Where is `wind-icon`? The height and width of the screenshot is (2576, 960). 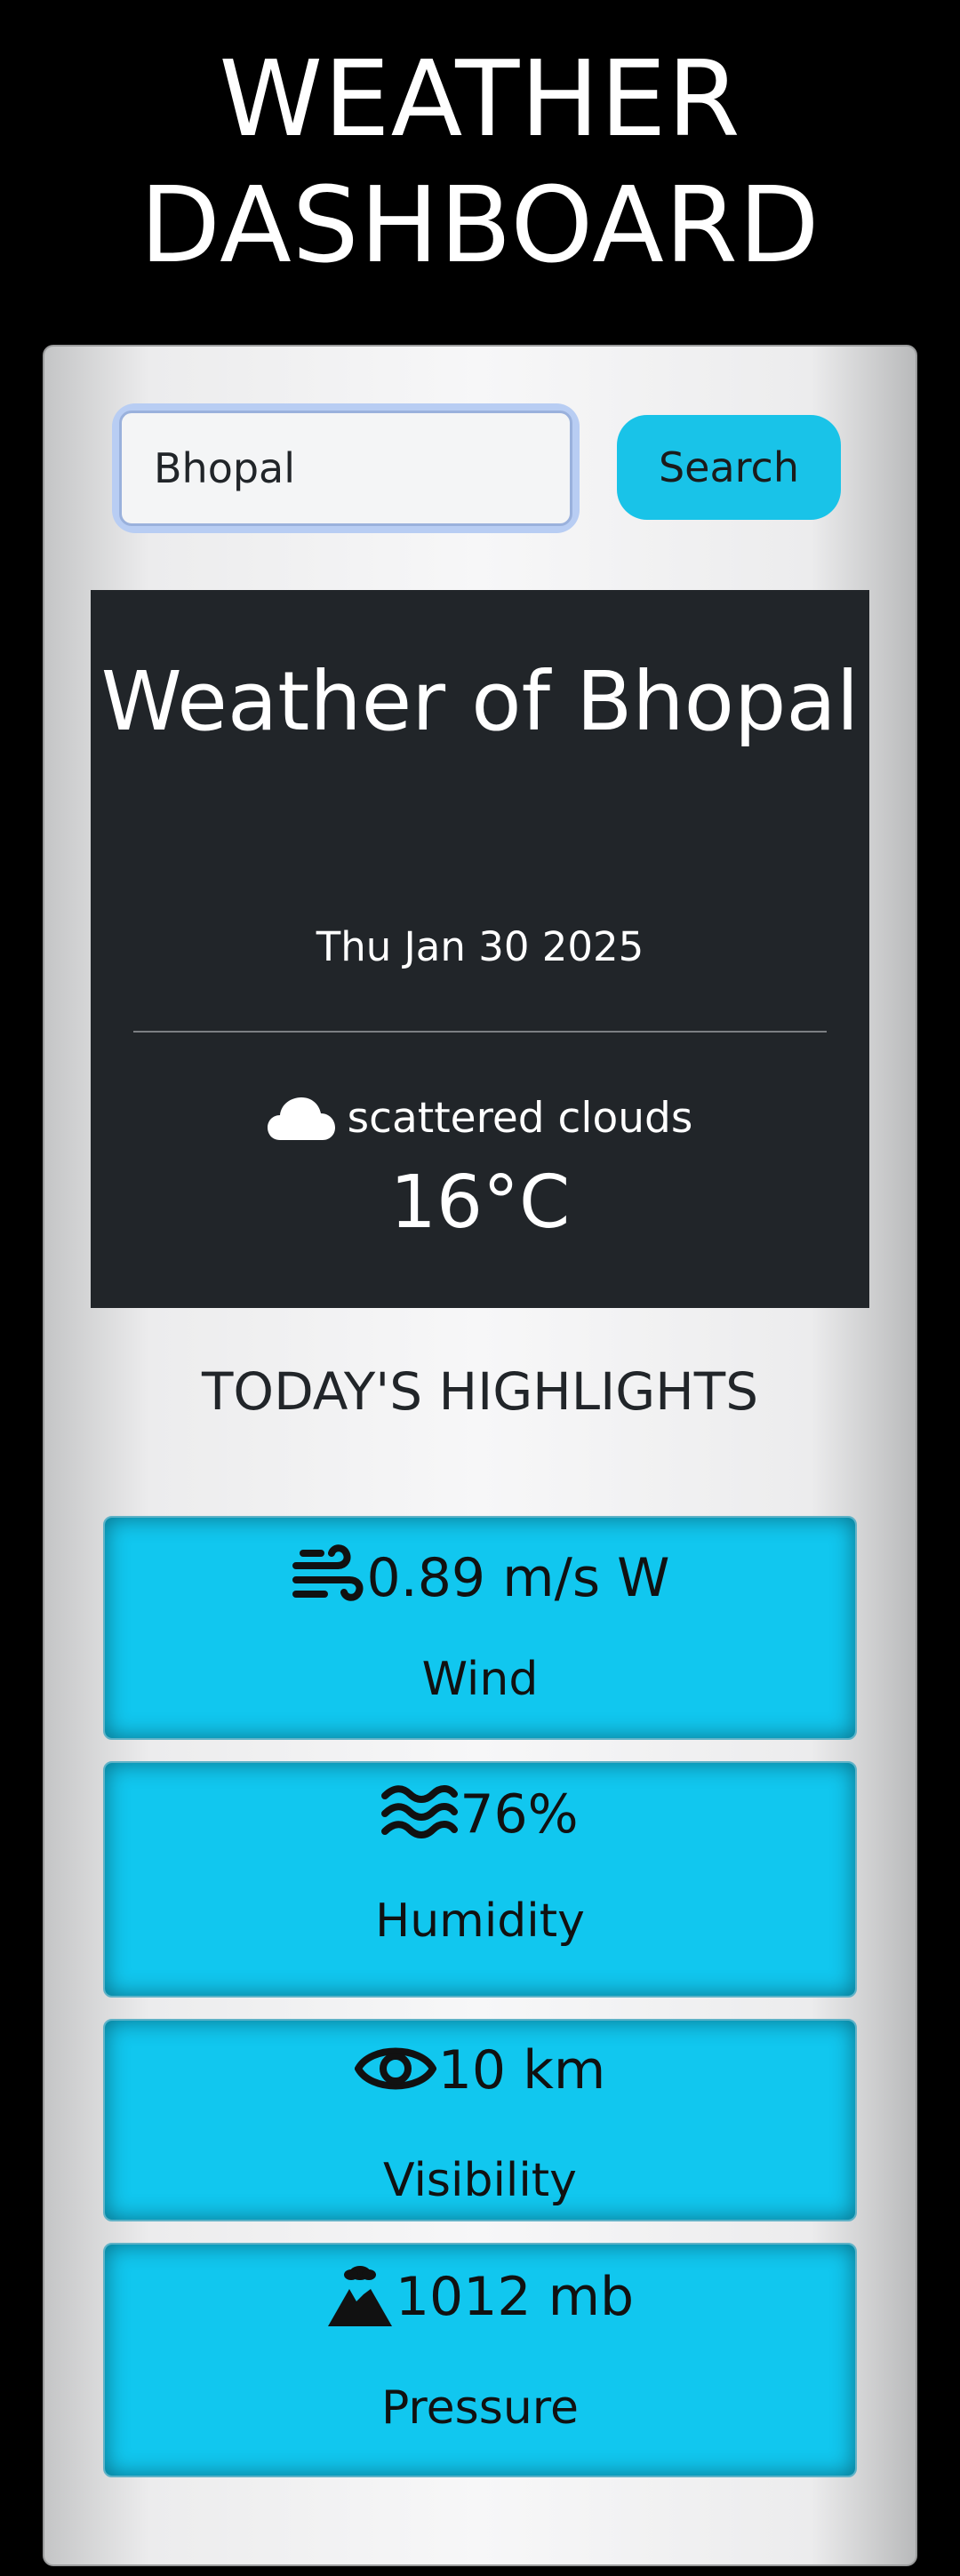
wind-icon is located at coordinates (328, 1578).